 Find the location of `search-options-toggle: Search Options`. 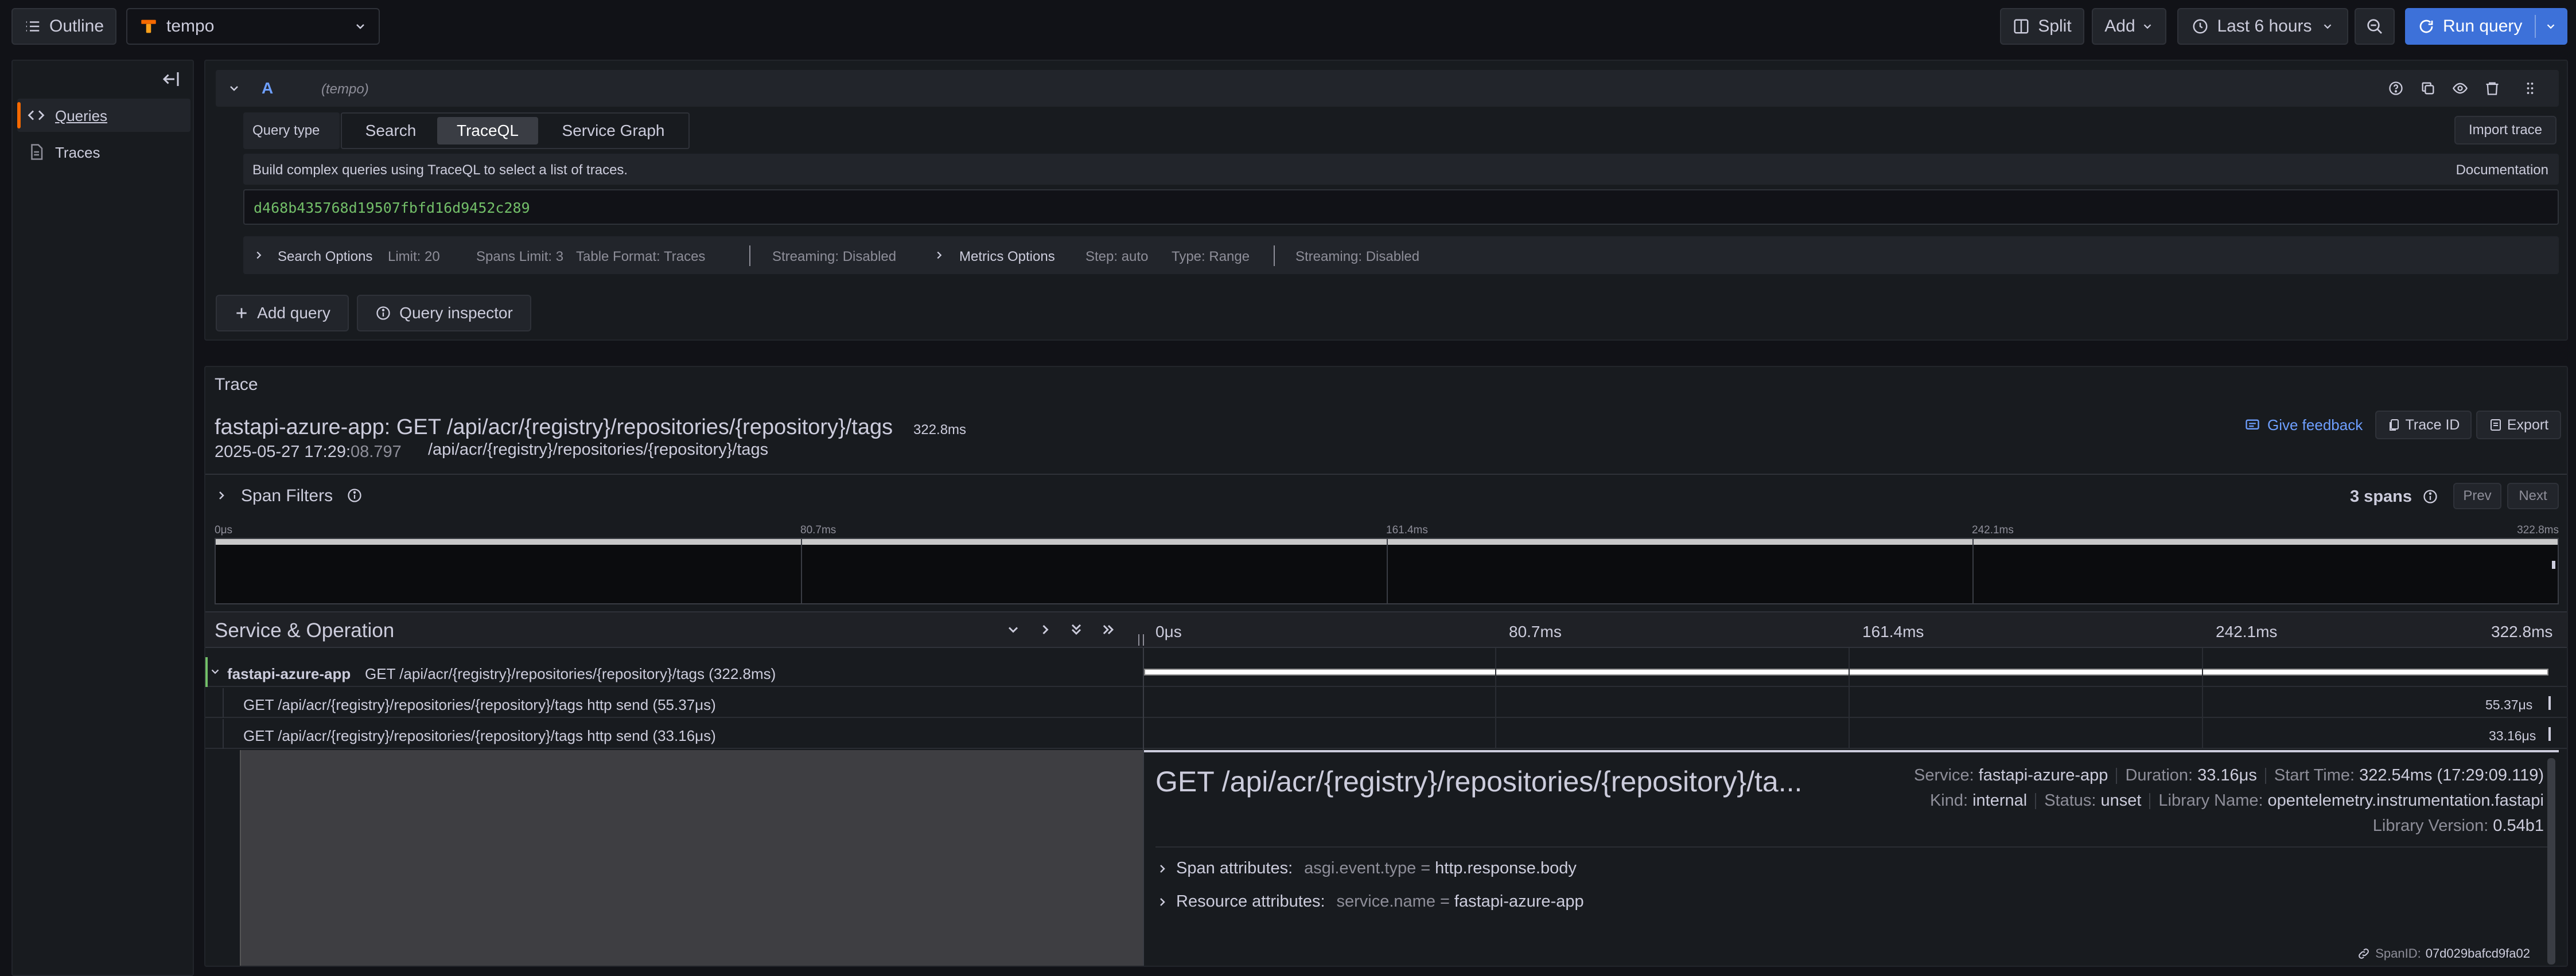

search-options-toggle: Search Options is located at coordinates (325, 257).